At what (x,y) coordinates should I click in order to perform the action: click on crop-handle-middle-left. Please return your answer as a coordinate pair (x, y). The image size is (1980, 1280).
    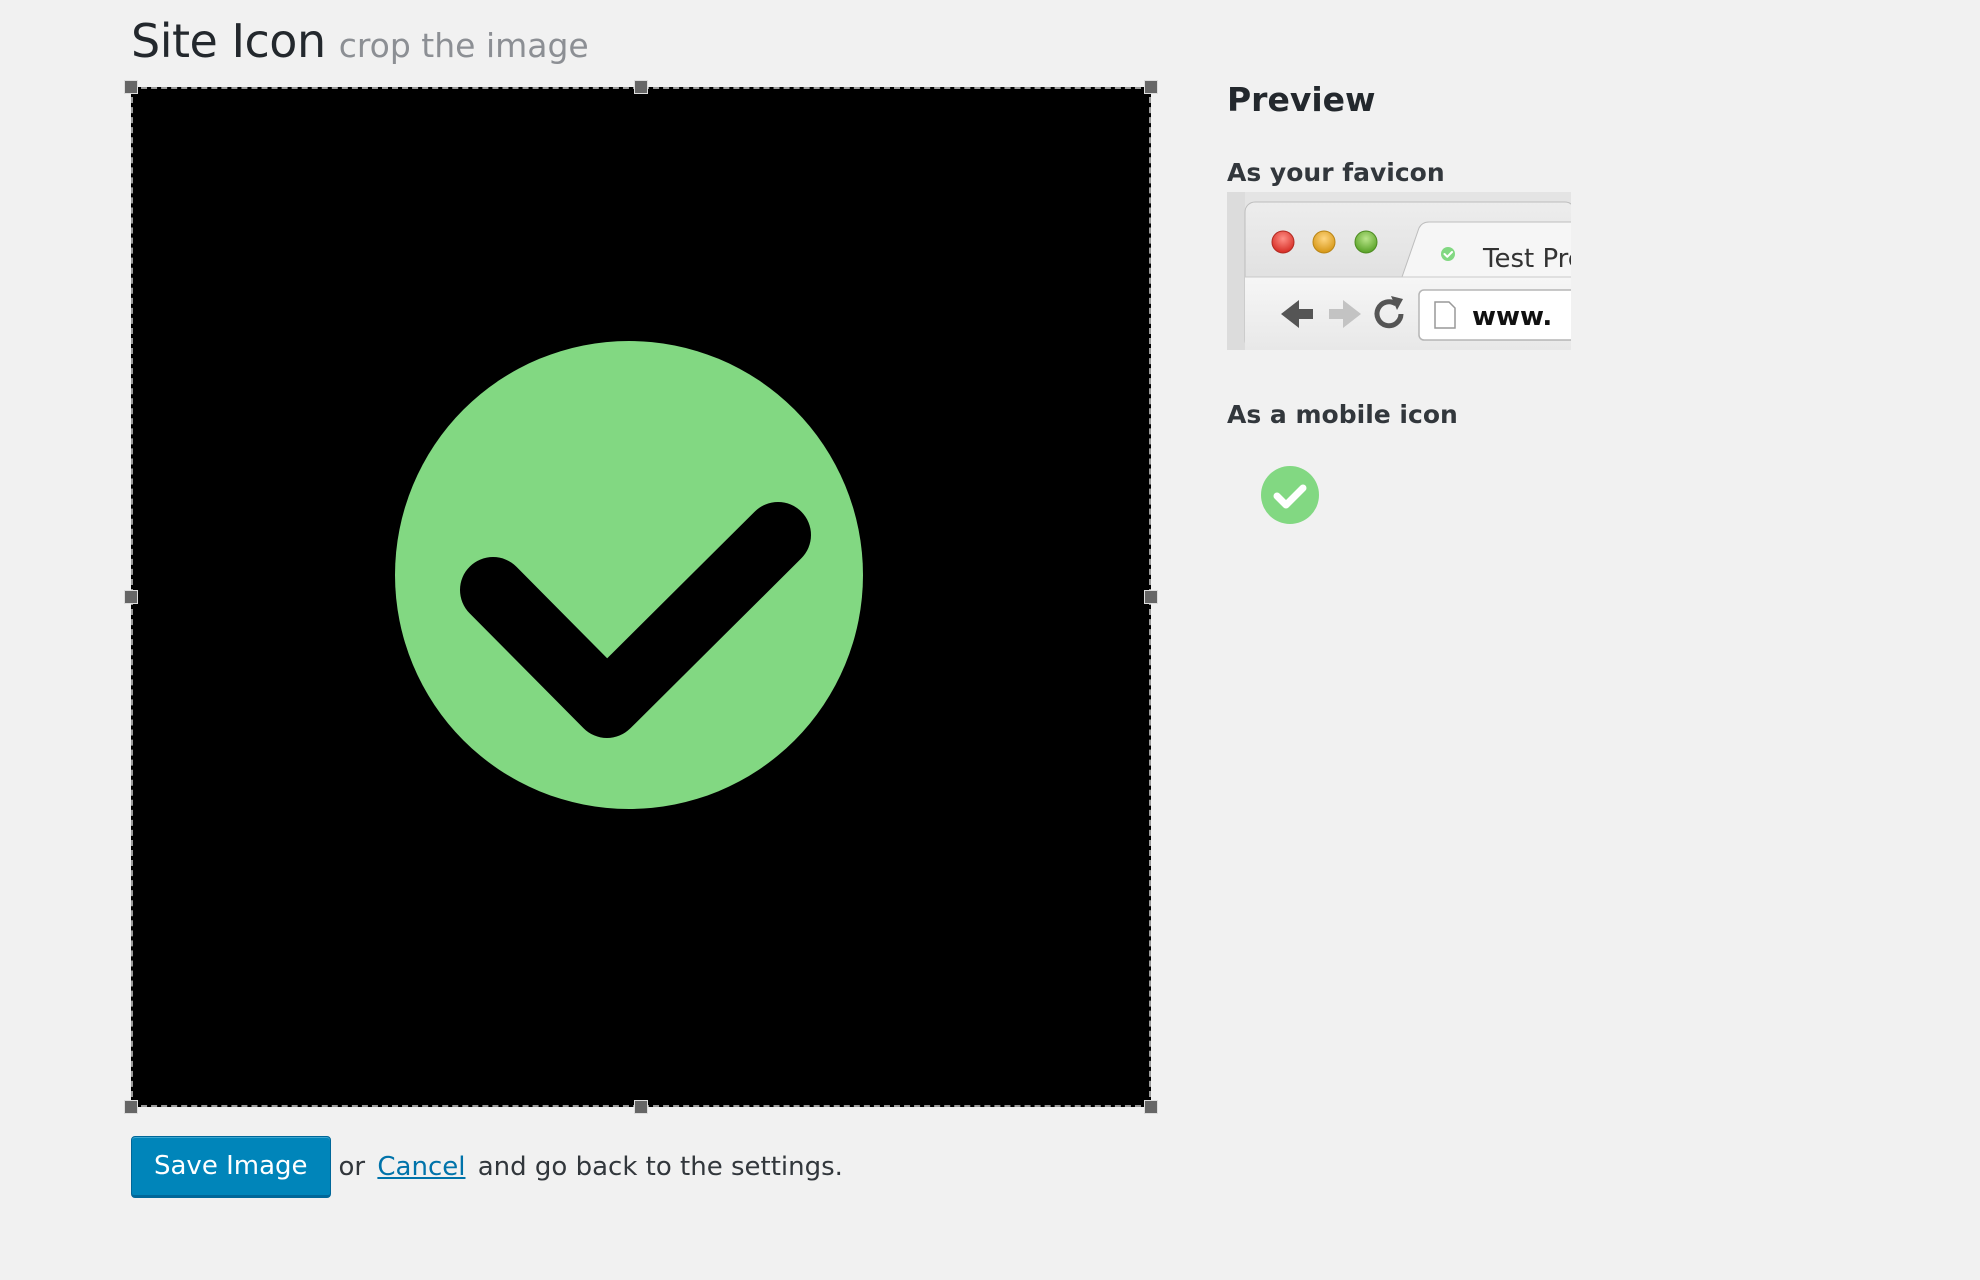
    Looking at the image, I should click on (131, 597).